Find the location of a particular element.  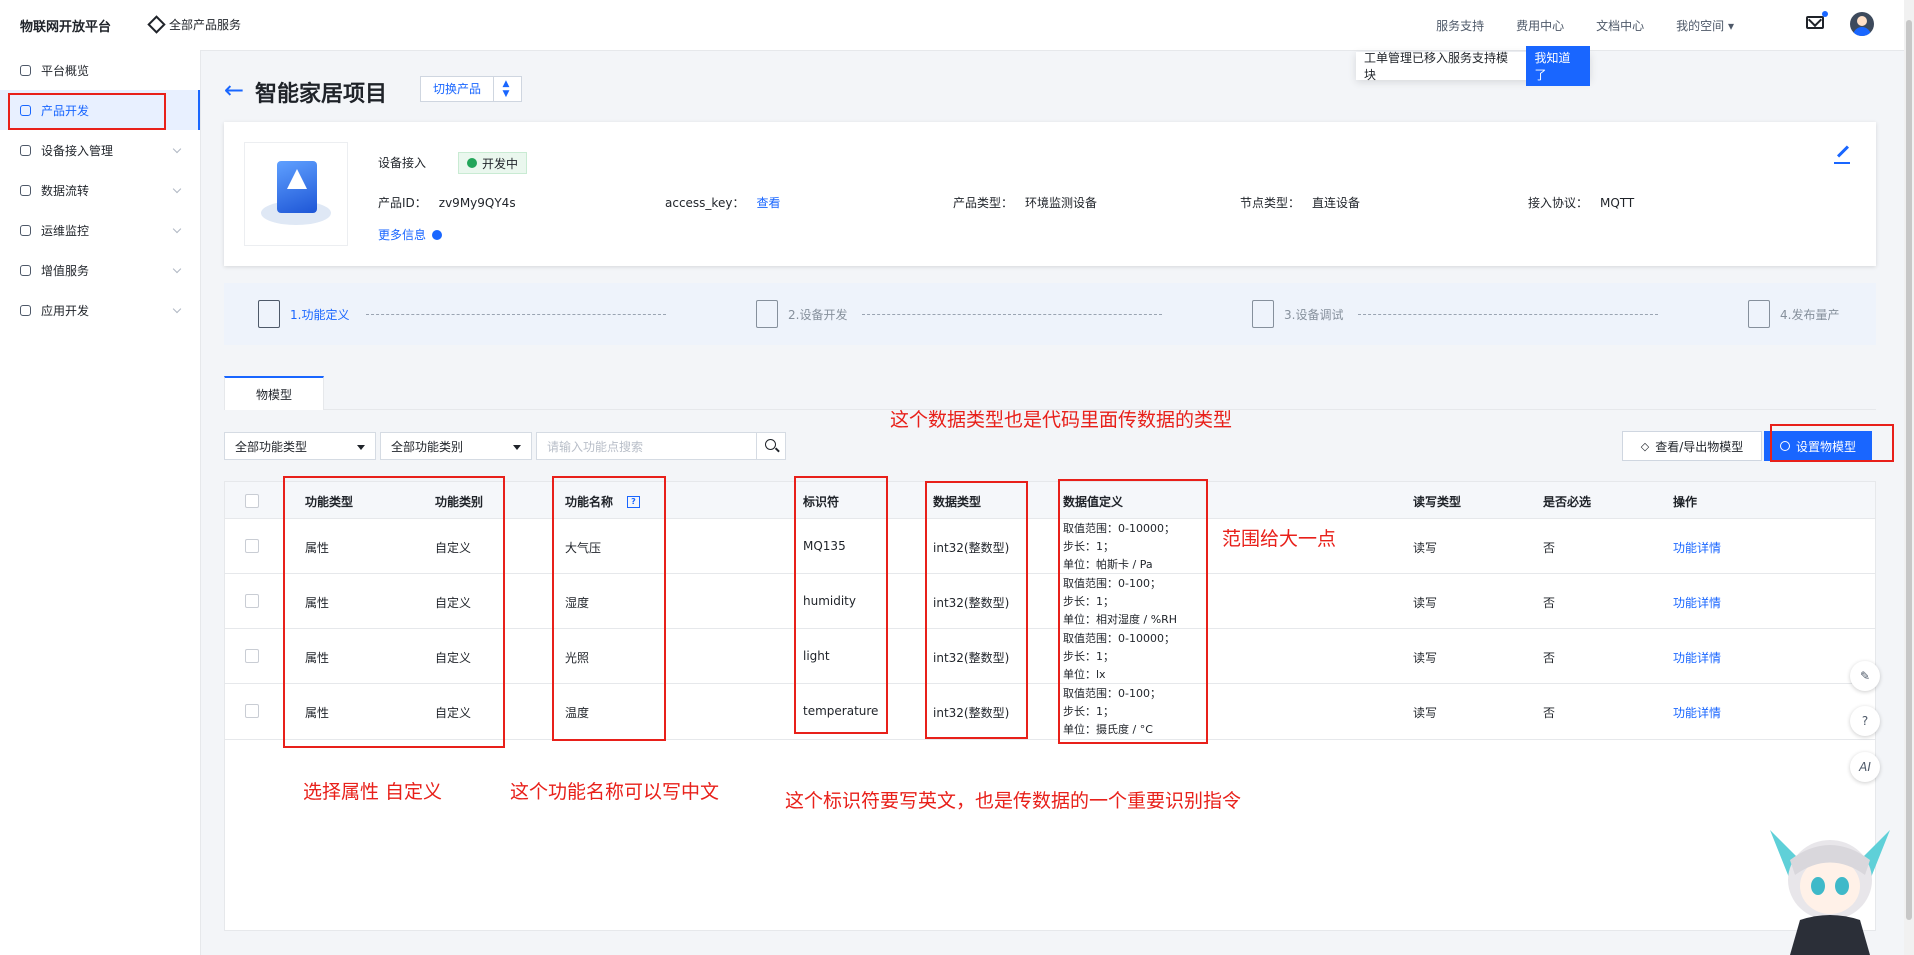

sidebar-item-app-dev: 应用开发 is located at coordinates (100, 310).